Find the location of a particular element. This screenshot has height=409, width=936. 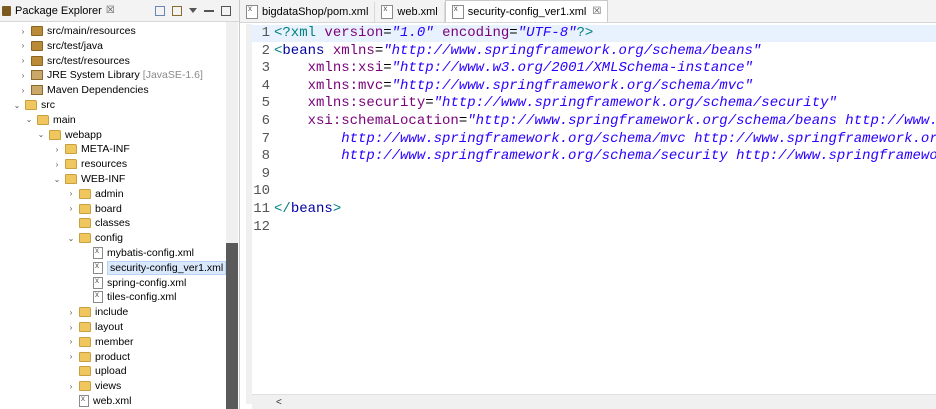

tree-item-label: main is located at coordinates (64, 119).